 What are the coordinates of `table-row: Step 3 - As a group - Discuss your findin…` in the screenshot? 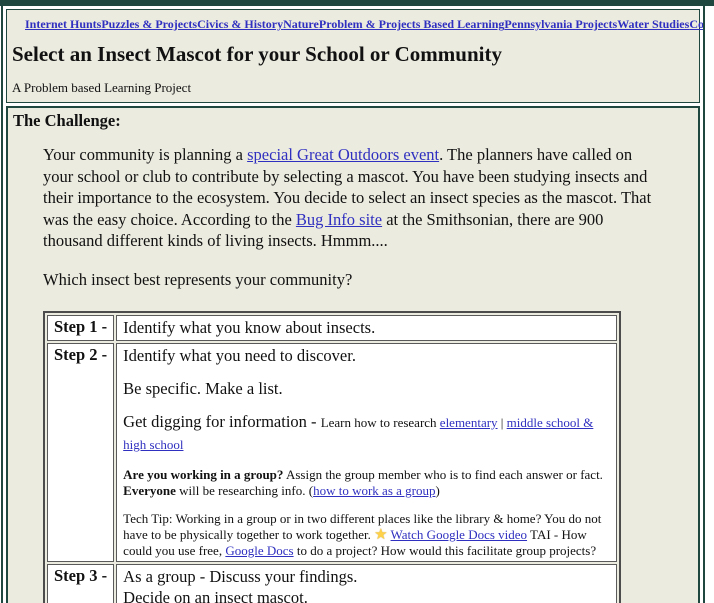 It's located at (332, 583).